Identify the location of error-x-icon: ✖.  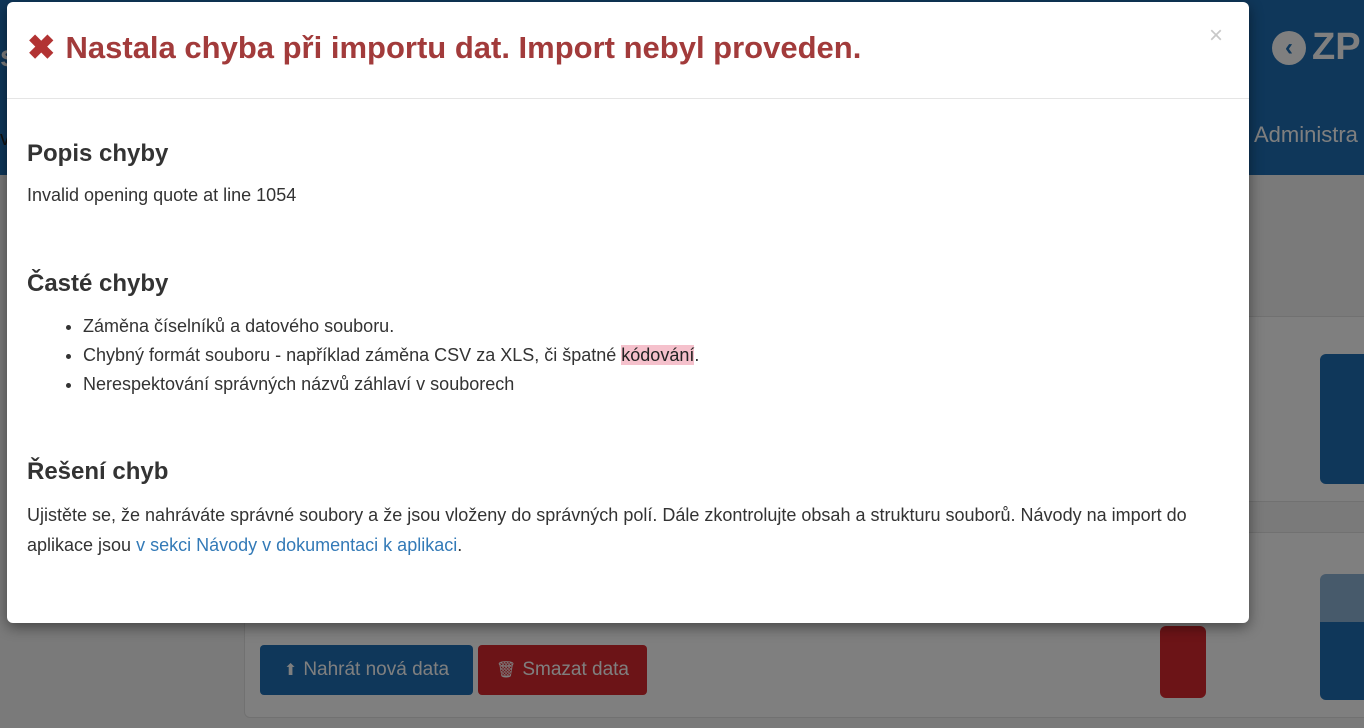
(41, 48).